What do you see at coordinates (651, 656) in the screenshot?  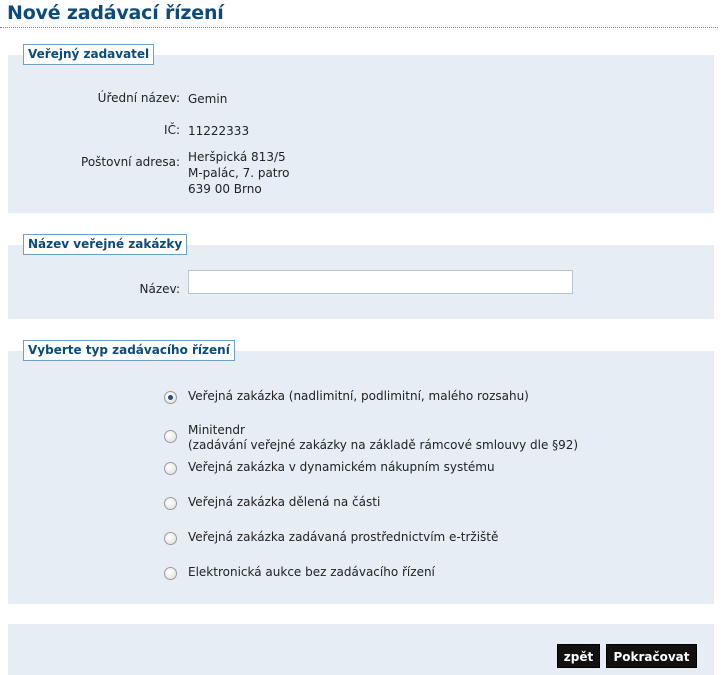 I see `continue-button: Pokračovat` at bounding box center [651, 656].